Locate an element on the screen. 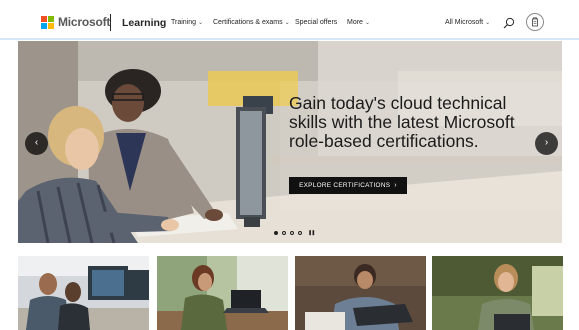 The width and height of the screenshot is (579, 330). explore-certifications-label: EXPLORE CERTIFICATIONS is located at coordinates (345, 185).